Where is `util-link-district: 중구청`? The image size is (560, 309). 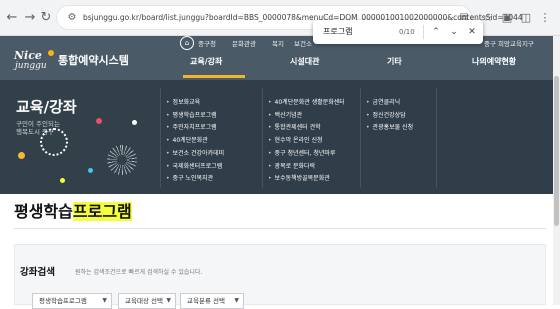
util-link-district: 중구청 is located at coordinates (207, 43).